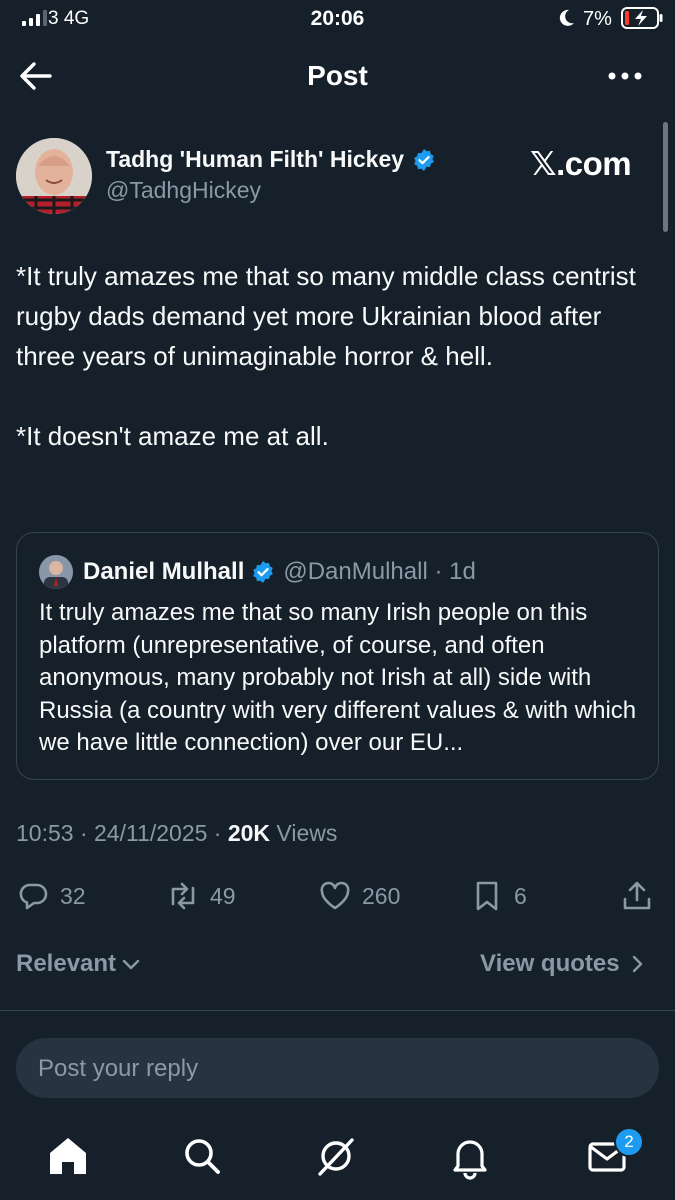 Image resolution: width=675 pixels, height=1200 pixels. What do you see at coordinates (68, 1156) in the screenshot?
I see `home-icon` at bounding box center [68, 1156].